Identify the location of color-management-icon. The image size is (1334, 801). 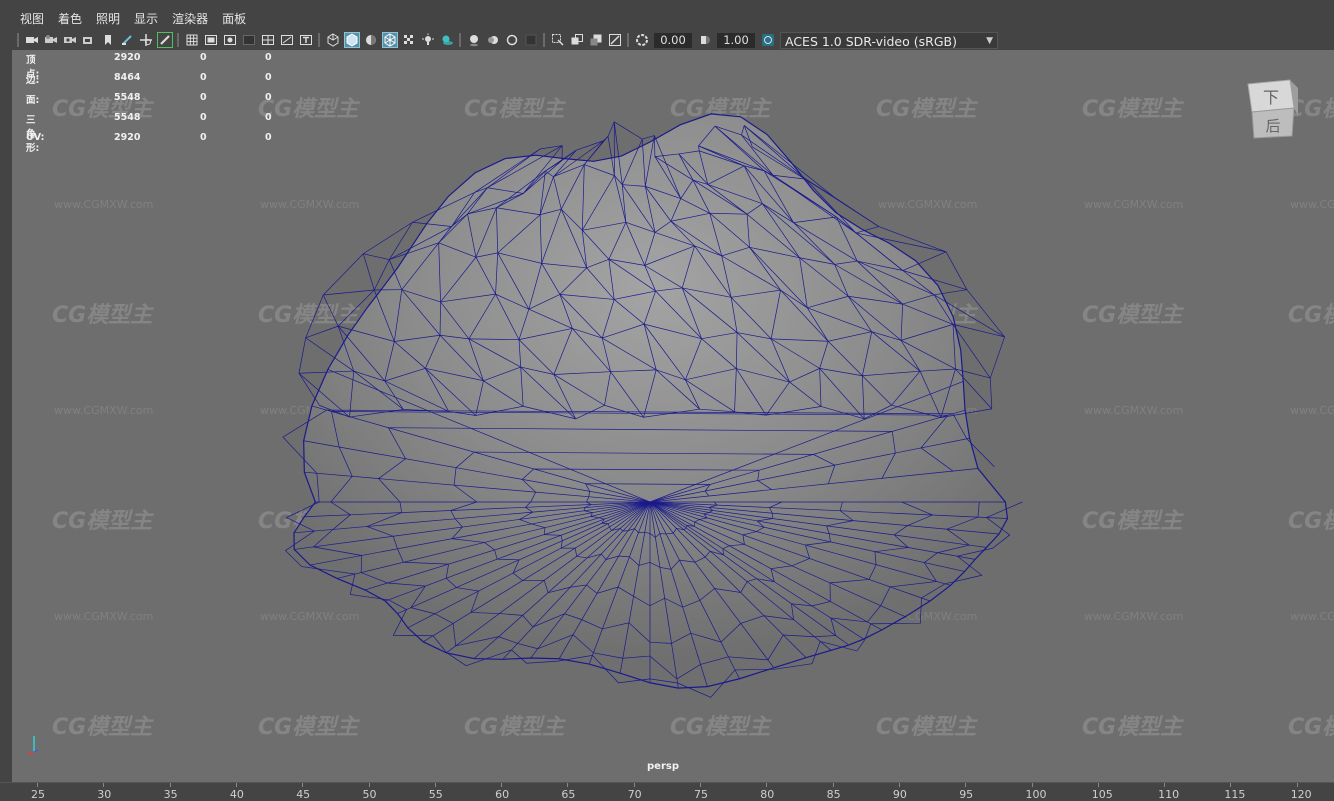
(768, 40).